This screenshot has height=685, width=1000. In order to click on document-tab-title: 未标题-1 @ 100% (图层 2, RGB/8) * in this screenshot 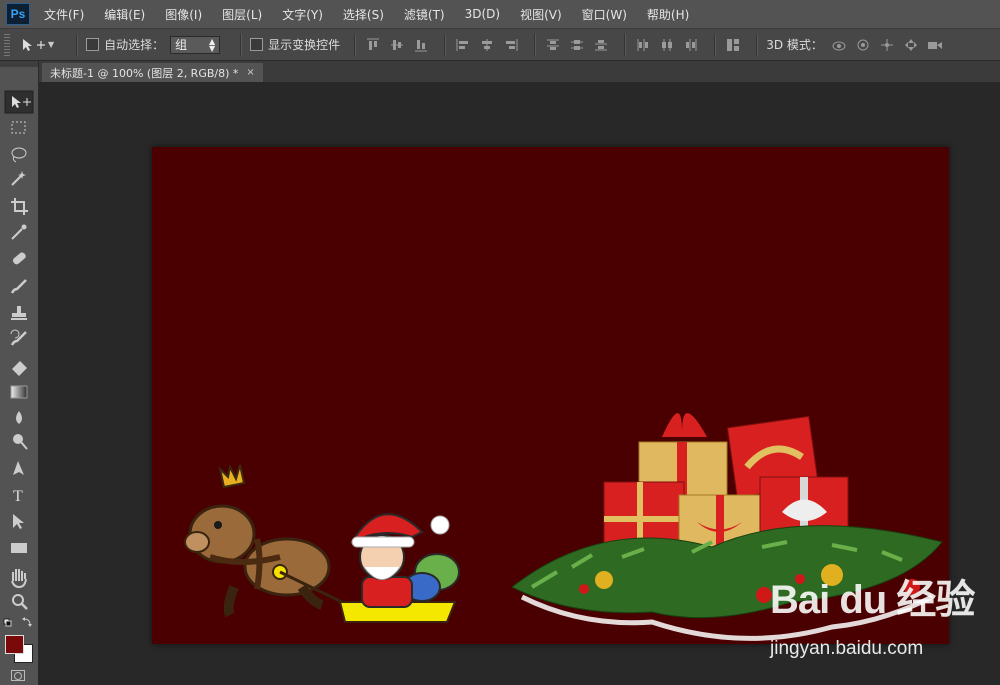, I will do `click(144, 73)`.